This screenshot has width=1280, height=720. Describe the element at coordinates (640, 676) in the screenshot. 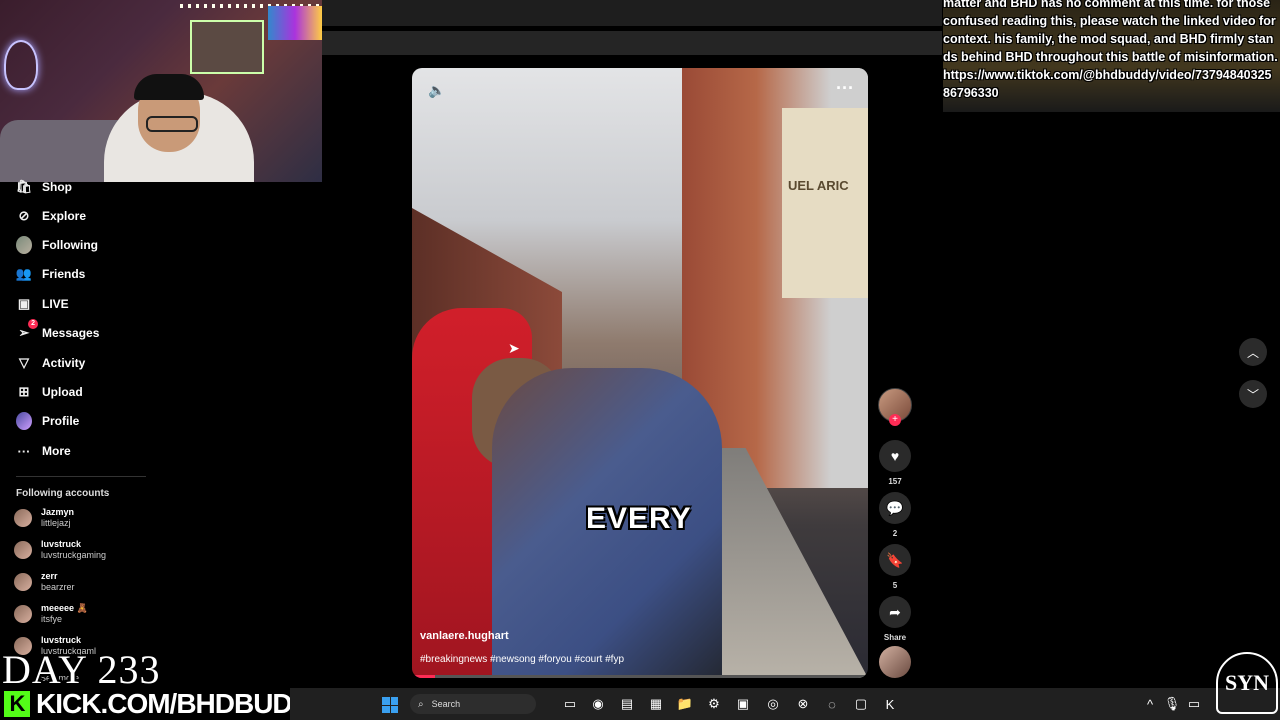

I see `video-progress-bar` at that location.